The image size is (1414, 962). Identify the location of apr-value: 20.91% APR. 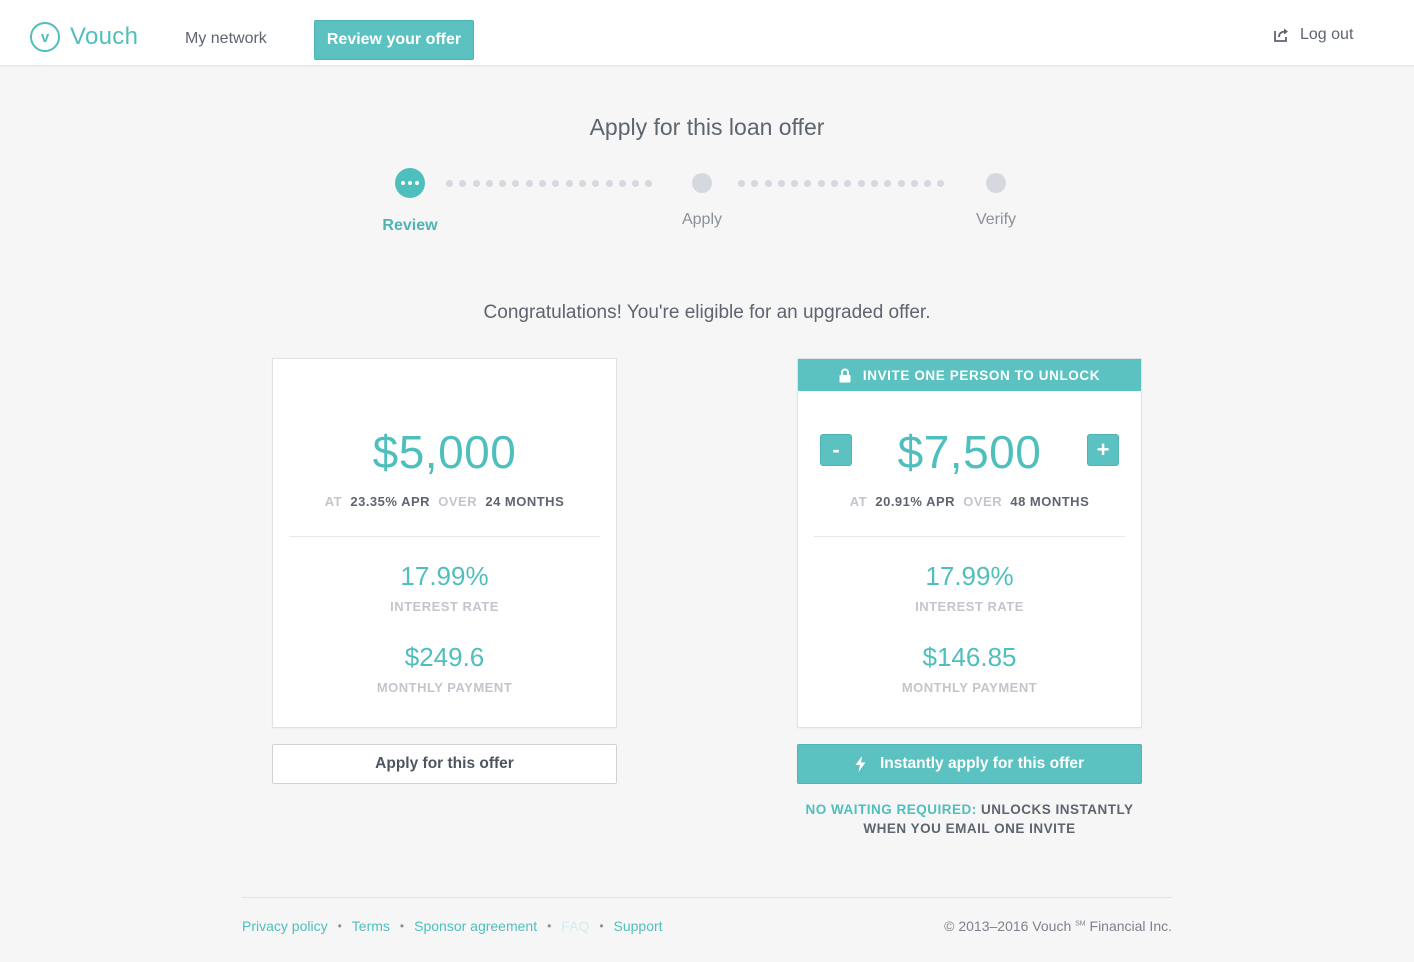
(915, 501).